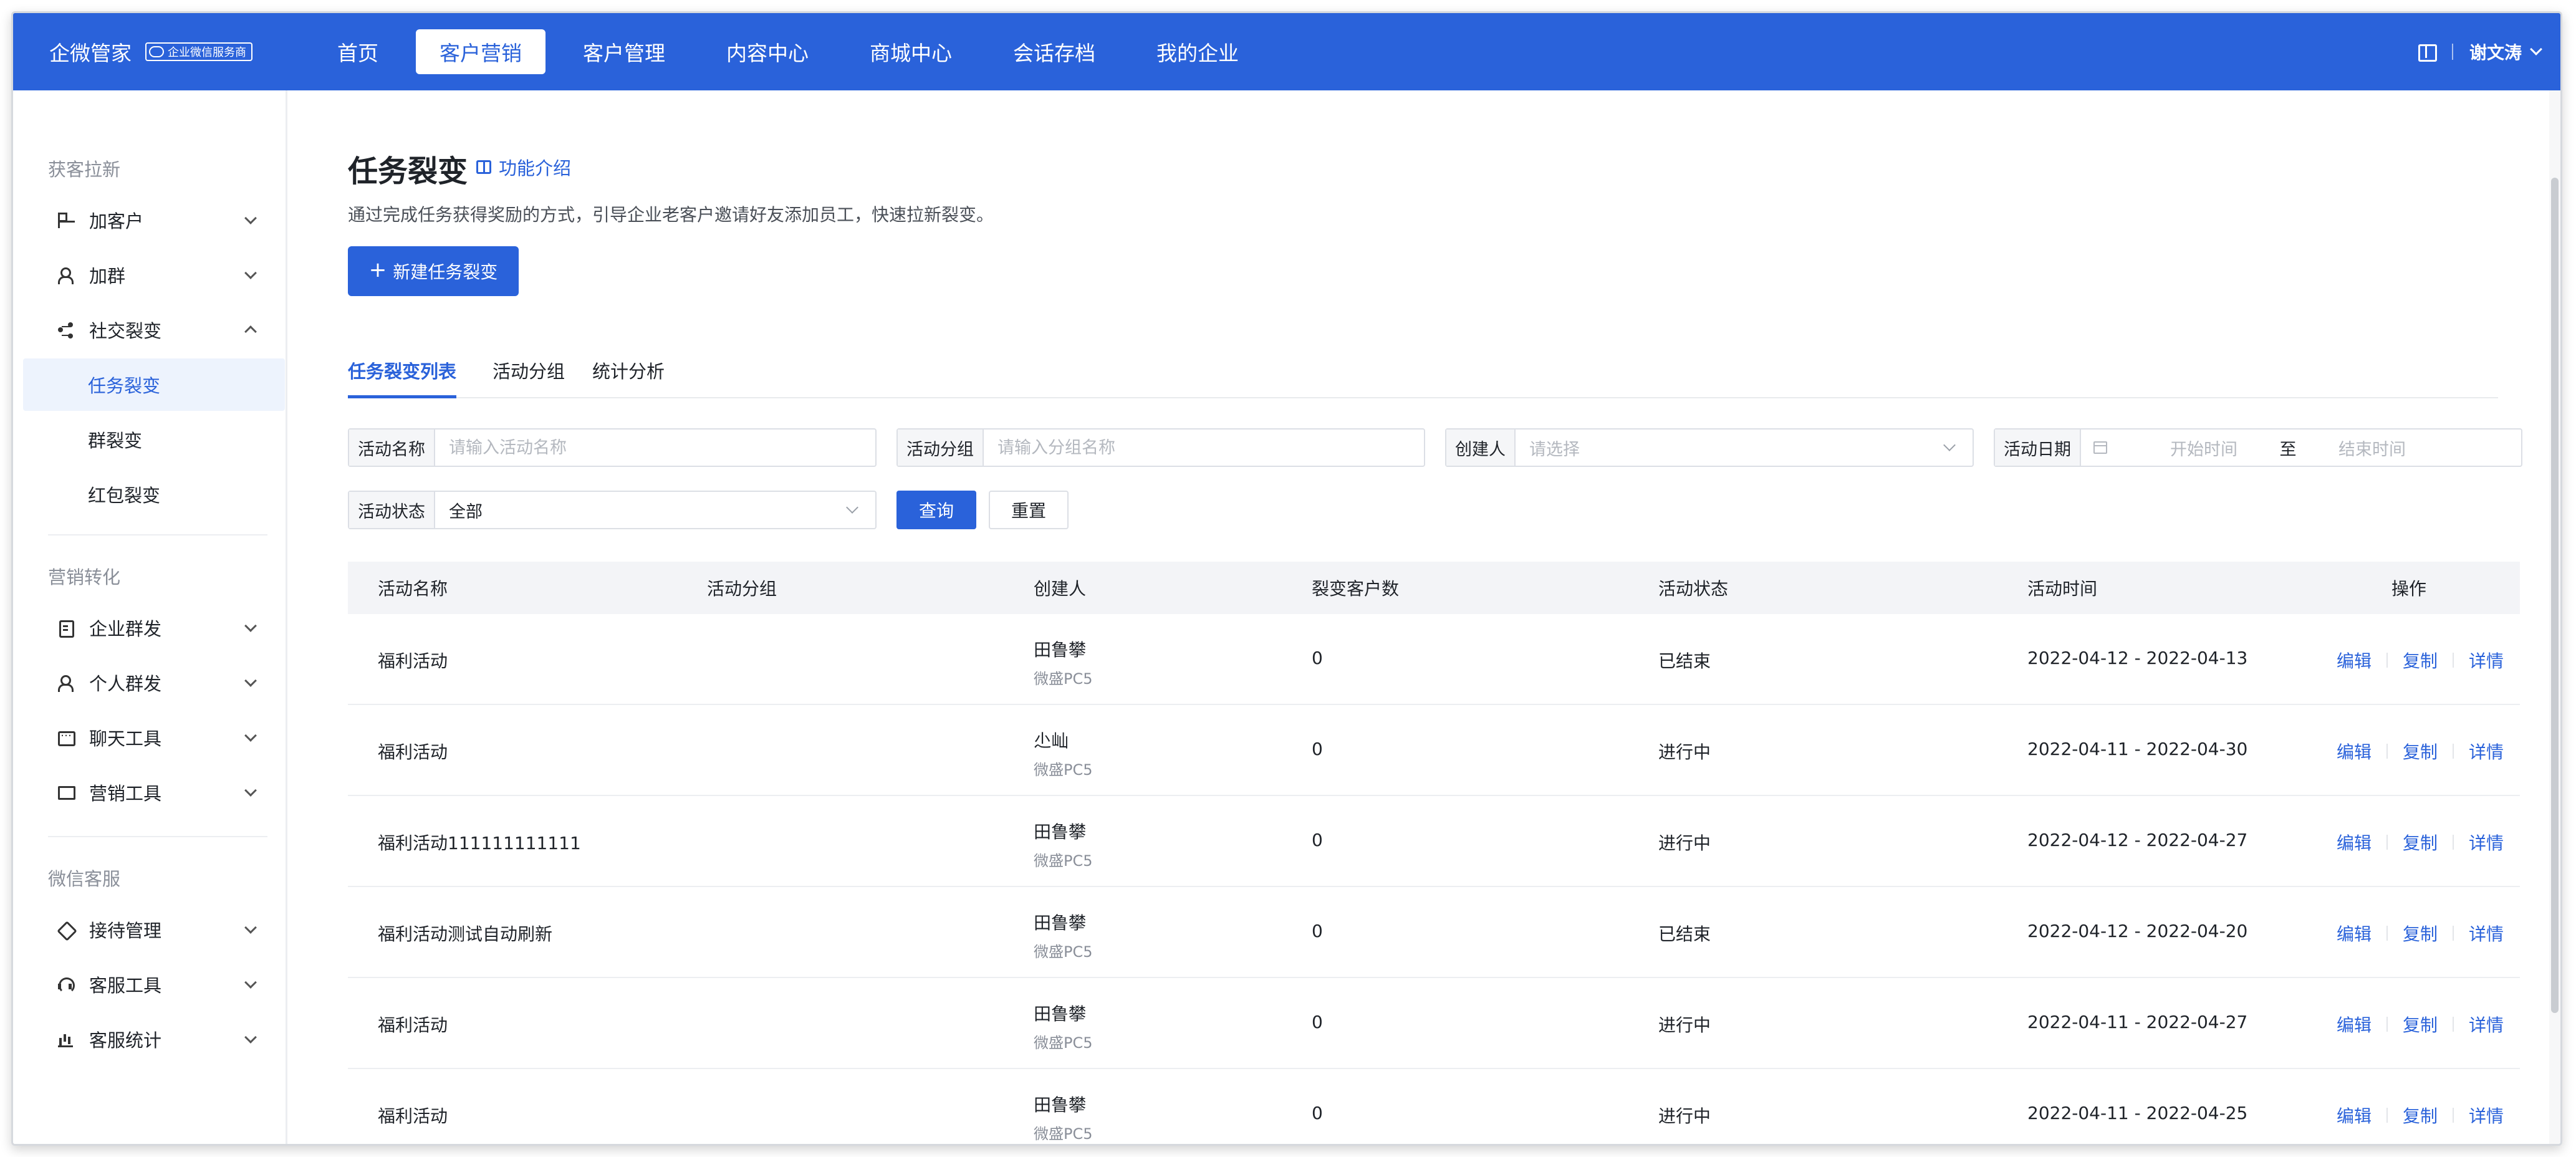 This screenshot has width=2576, height=1157. I want to click on date-range-picker: 开始时间 至 结束时间, so click(2301, 448).